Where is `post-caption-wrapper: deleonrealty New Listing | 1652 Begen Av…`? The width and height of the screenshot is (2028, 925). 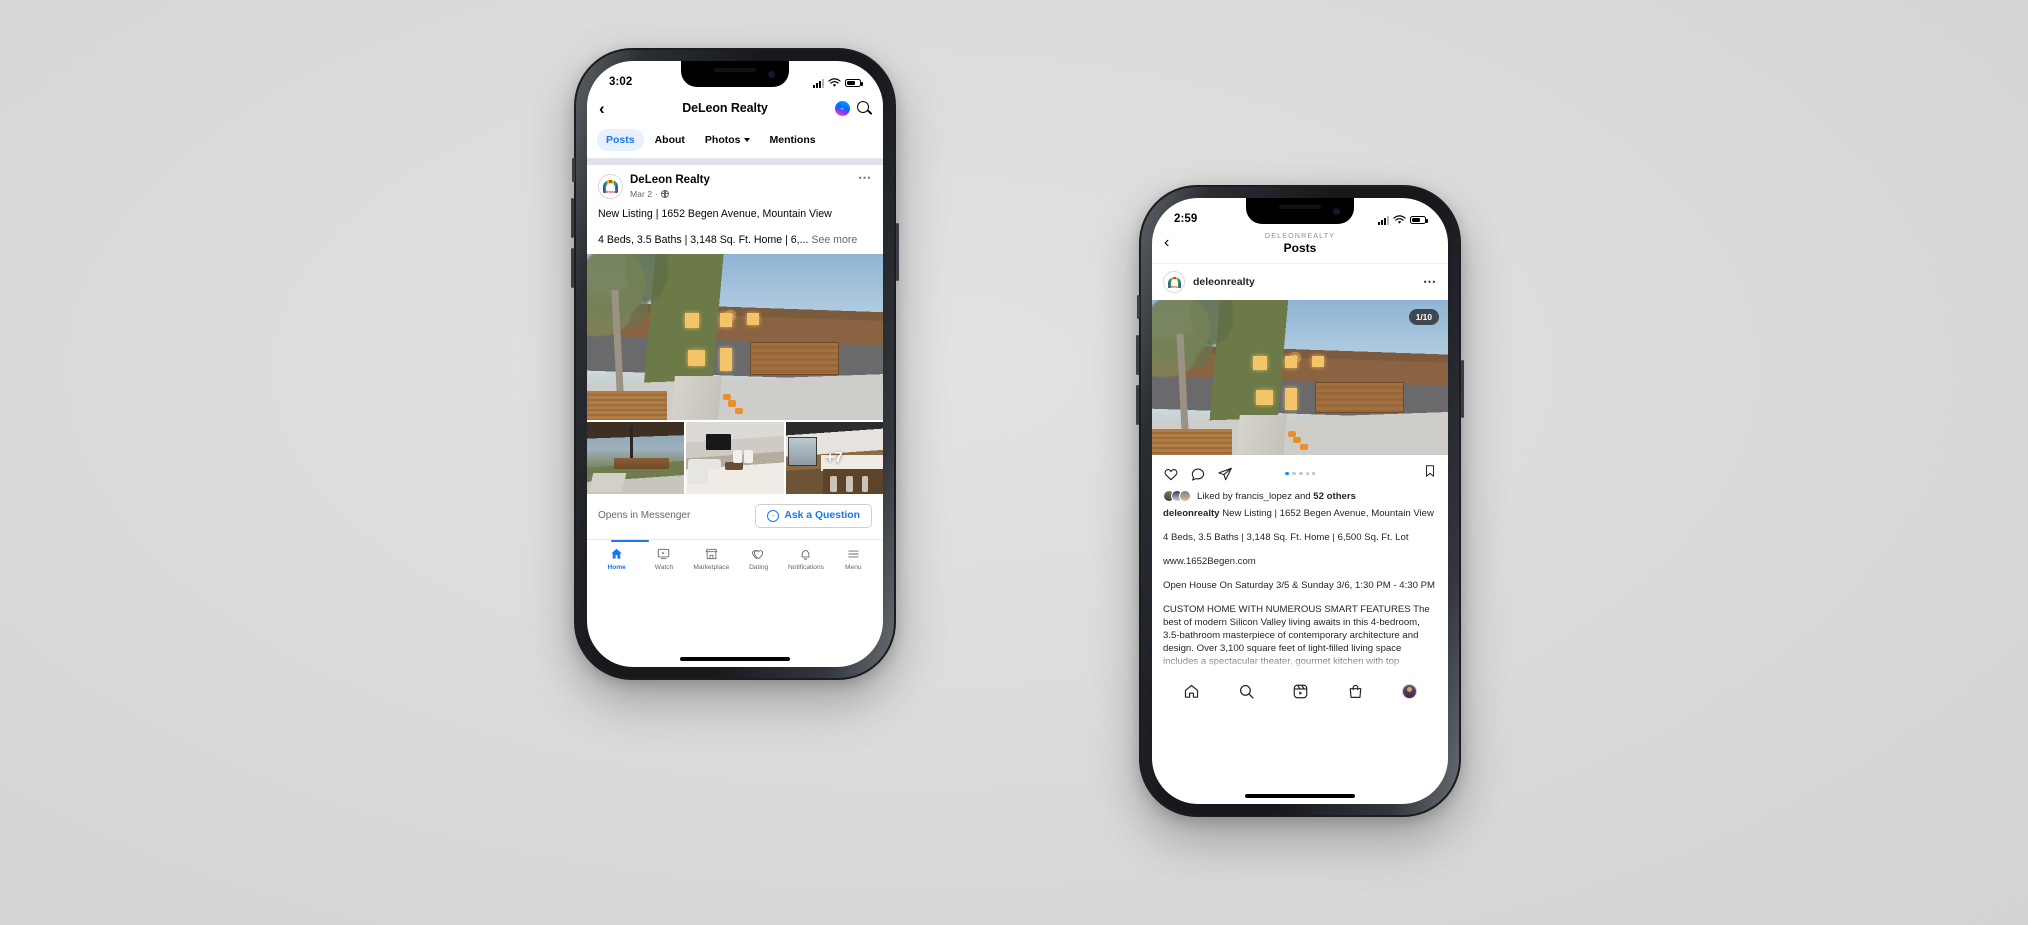
post-caption-wrapper: deleonrealty New Listing | 1652 Begen Av… is located at coordinates (1300, 590).